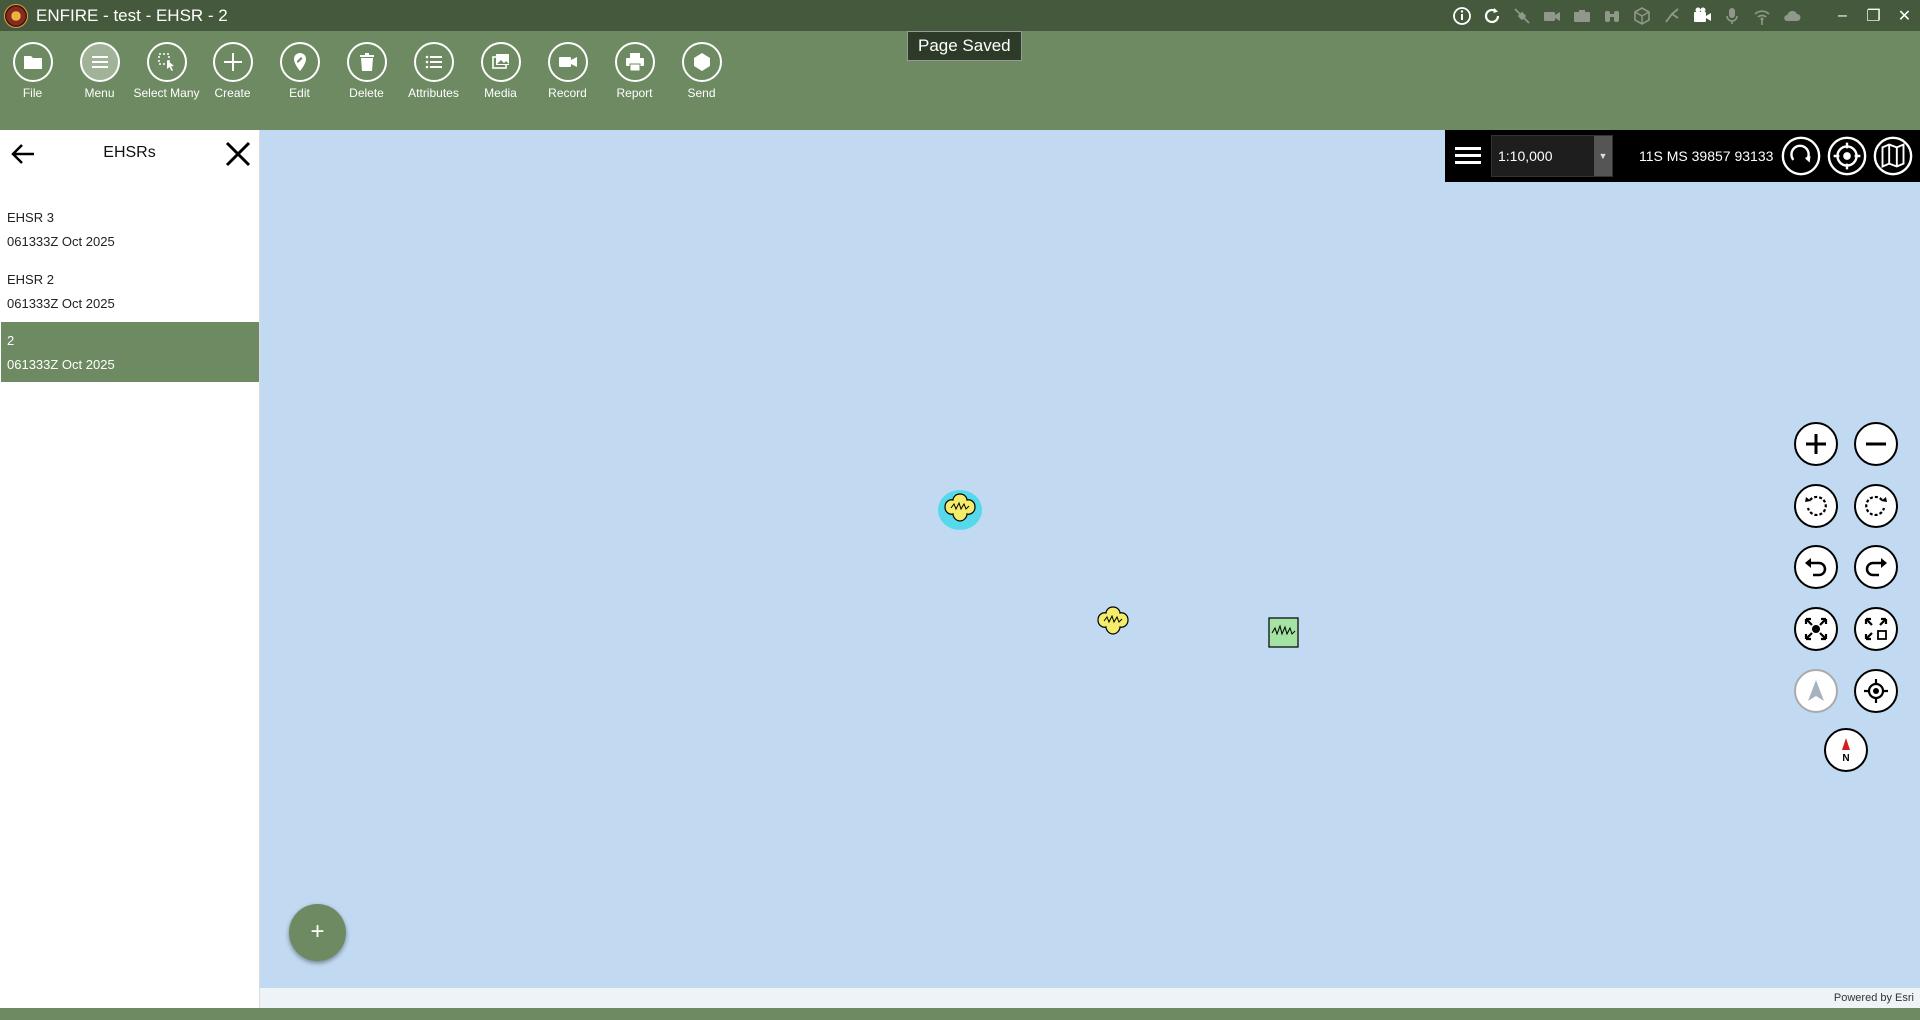 Image resolution: width=1920 pixels, height=1020 pixels. I want to click on undo-button, so click(1816, 567).